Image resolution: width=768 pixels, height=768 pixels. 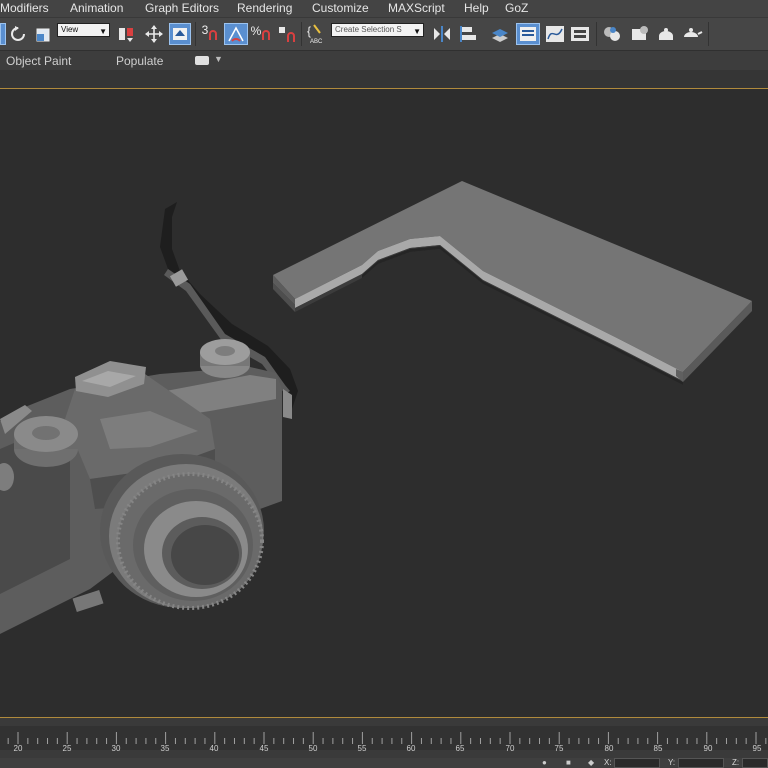 What do you see at coordinates (666, 34) in the screenshot?
I see `rendered-frame-window-icon` at bounding box center [666, 34].